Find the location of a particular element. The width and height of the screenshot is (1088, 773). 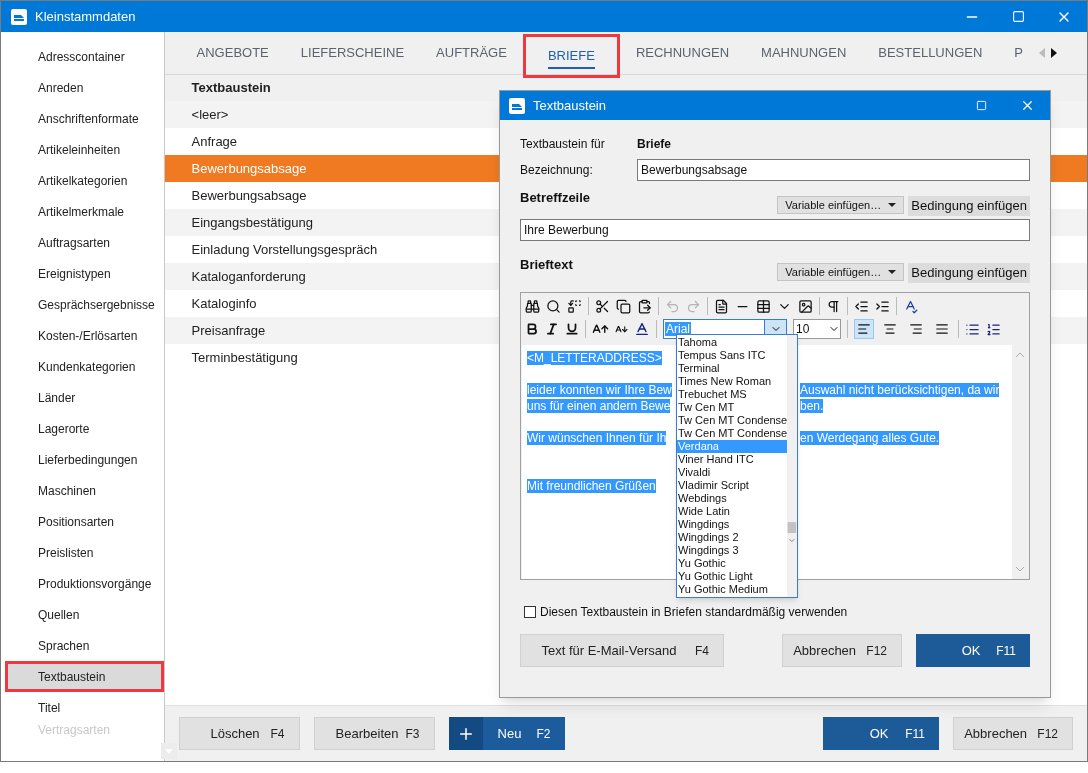

font-list is located at coordinates (737, 466).